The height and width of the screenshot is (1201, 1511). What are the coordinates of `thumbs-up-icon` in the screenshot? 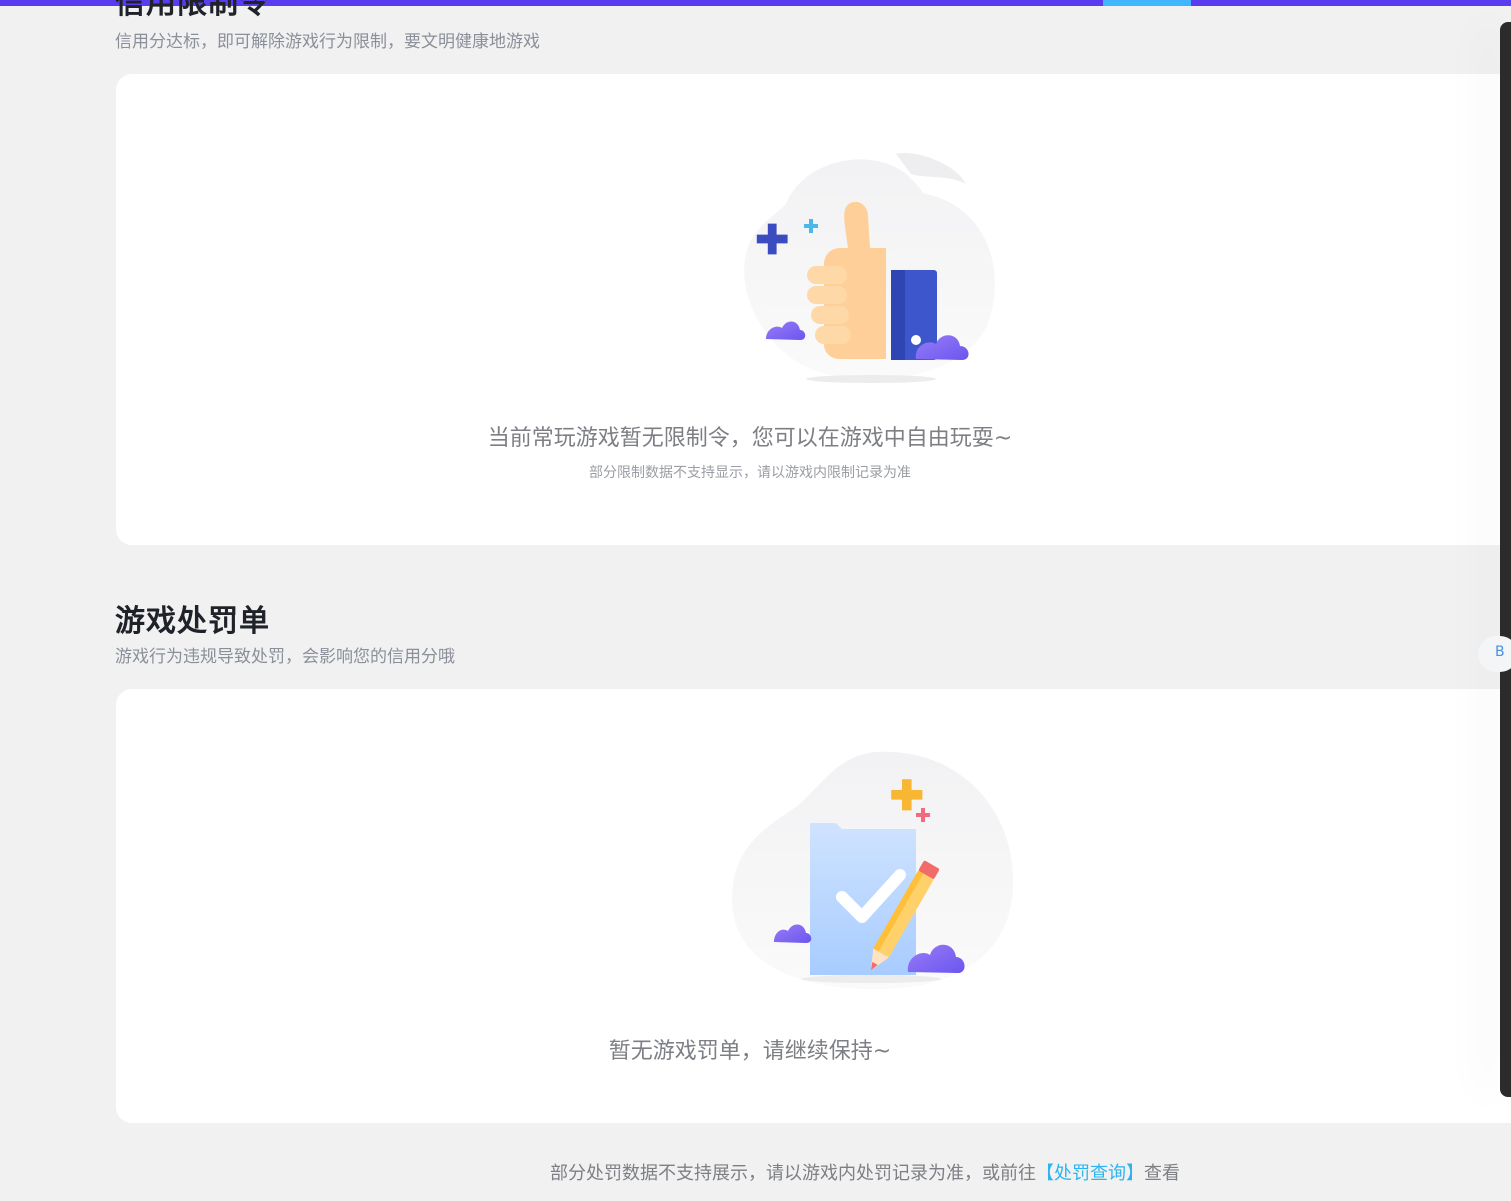 It's located at (869, 268).